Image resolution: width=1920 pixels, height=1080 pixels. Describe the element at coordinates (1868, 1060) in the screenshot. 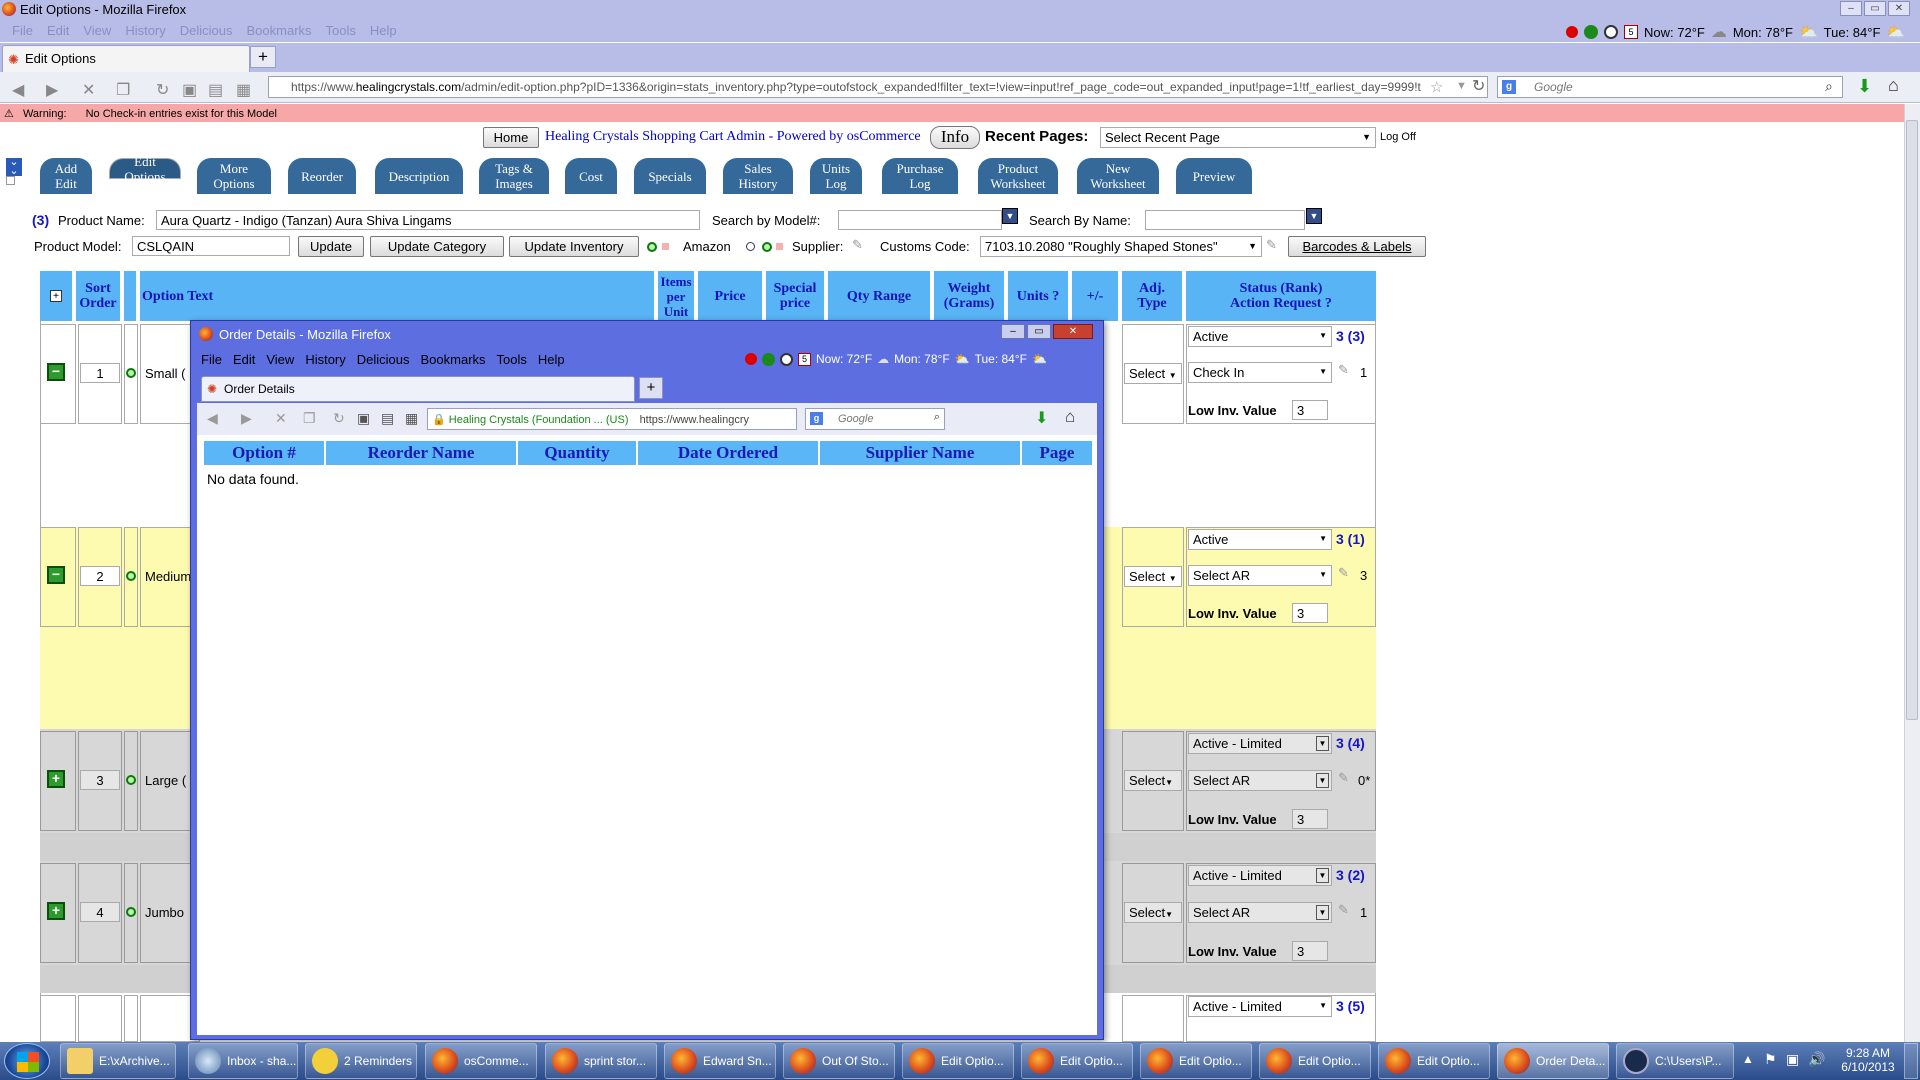

I see `clock: 9:28 AM 6/10/2013` at that location.